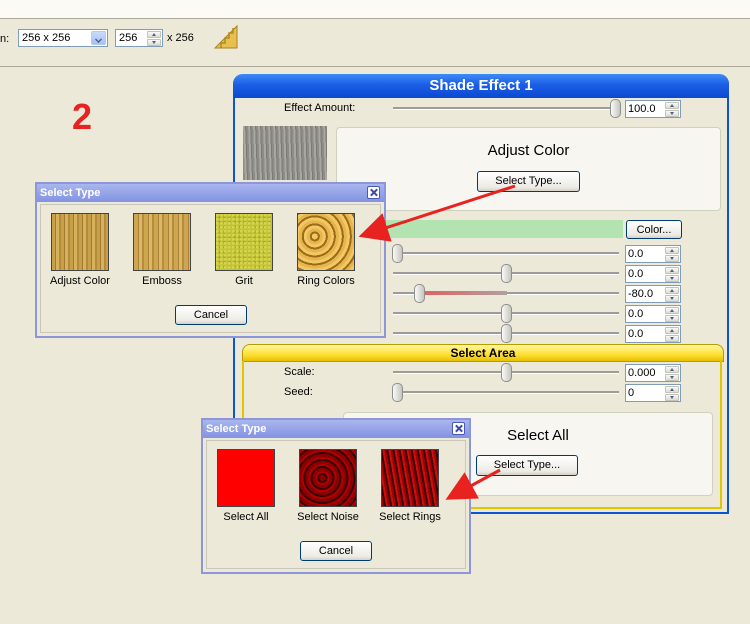 The image size is (750, 624). What do you see at coordinates (437, 213) in the screenshot?
I see `arrow-to-ring-colors` at bounding box center [437, 213].